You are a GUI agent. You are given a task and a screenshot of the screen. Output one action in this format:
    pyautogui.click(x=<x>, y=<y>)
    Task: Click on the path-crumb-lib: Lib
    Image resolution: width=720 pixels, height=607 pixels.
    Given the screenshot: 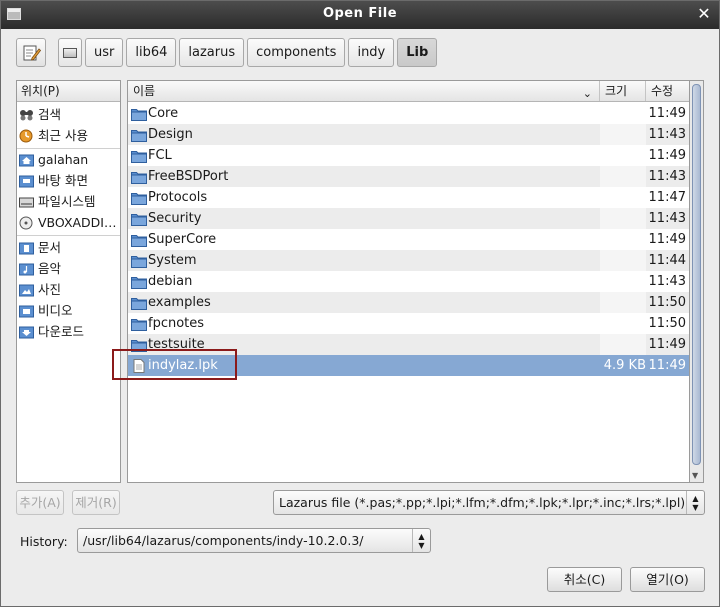 What is the action you would take?
    pyautogui.click(x=417, y=52)
    